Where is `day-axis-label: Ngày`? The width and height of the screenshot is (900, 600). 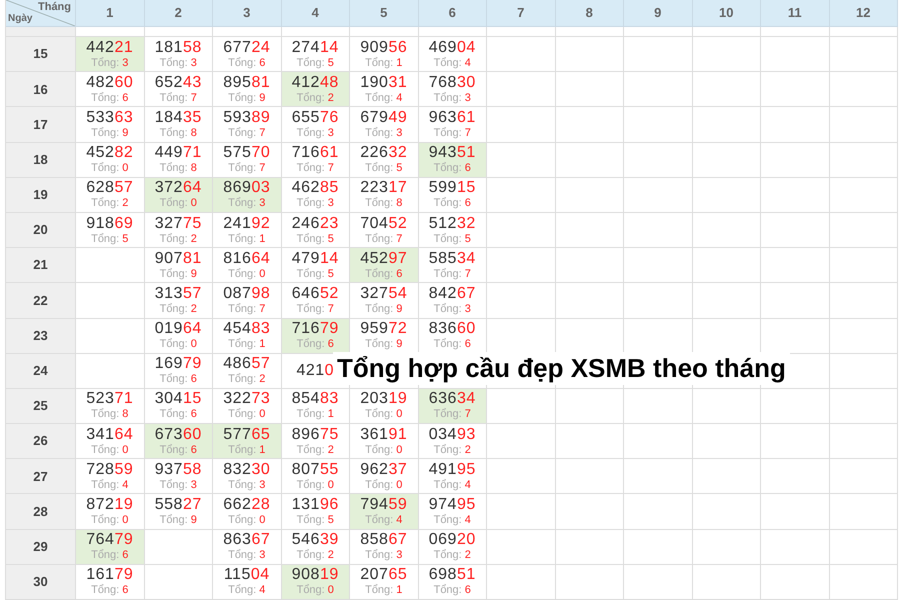 day-axis-label: Ngày is located at coordinates (20, 19).